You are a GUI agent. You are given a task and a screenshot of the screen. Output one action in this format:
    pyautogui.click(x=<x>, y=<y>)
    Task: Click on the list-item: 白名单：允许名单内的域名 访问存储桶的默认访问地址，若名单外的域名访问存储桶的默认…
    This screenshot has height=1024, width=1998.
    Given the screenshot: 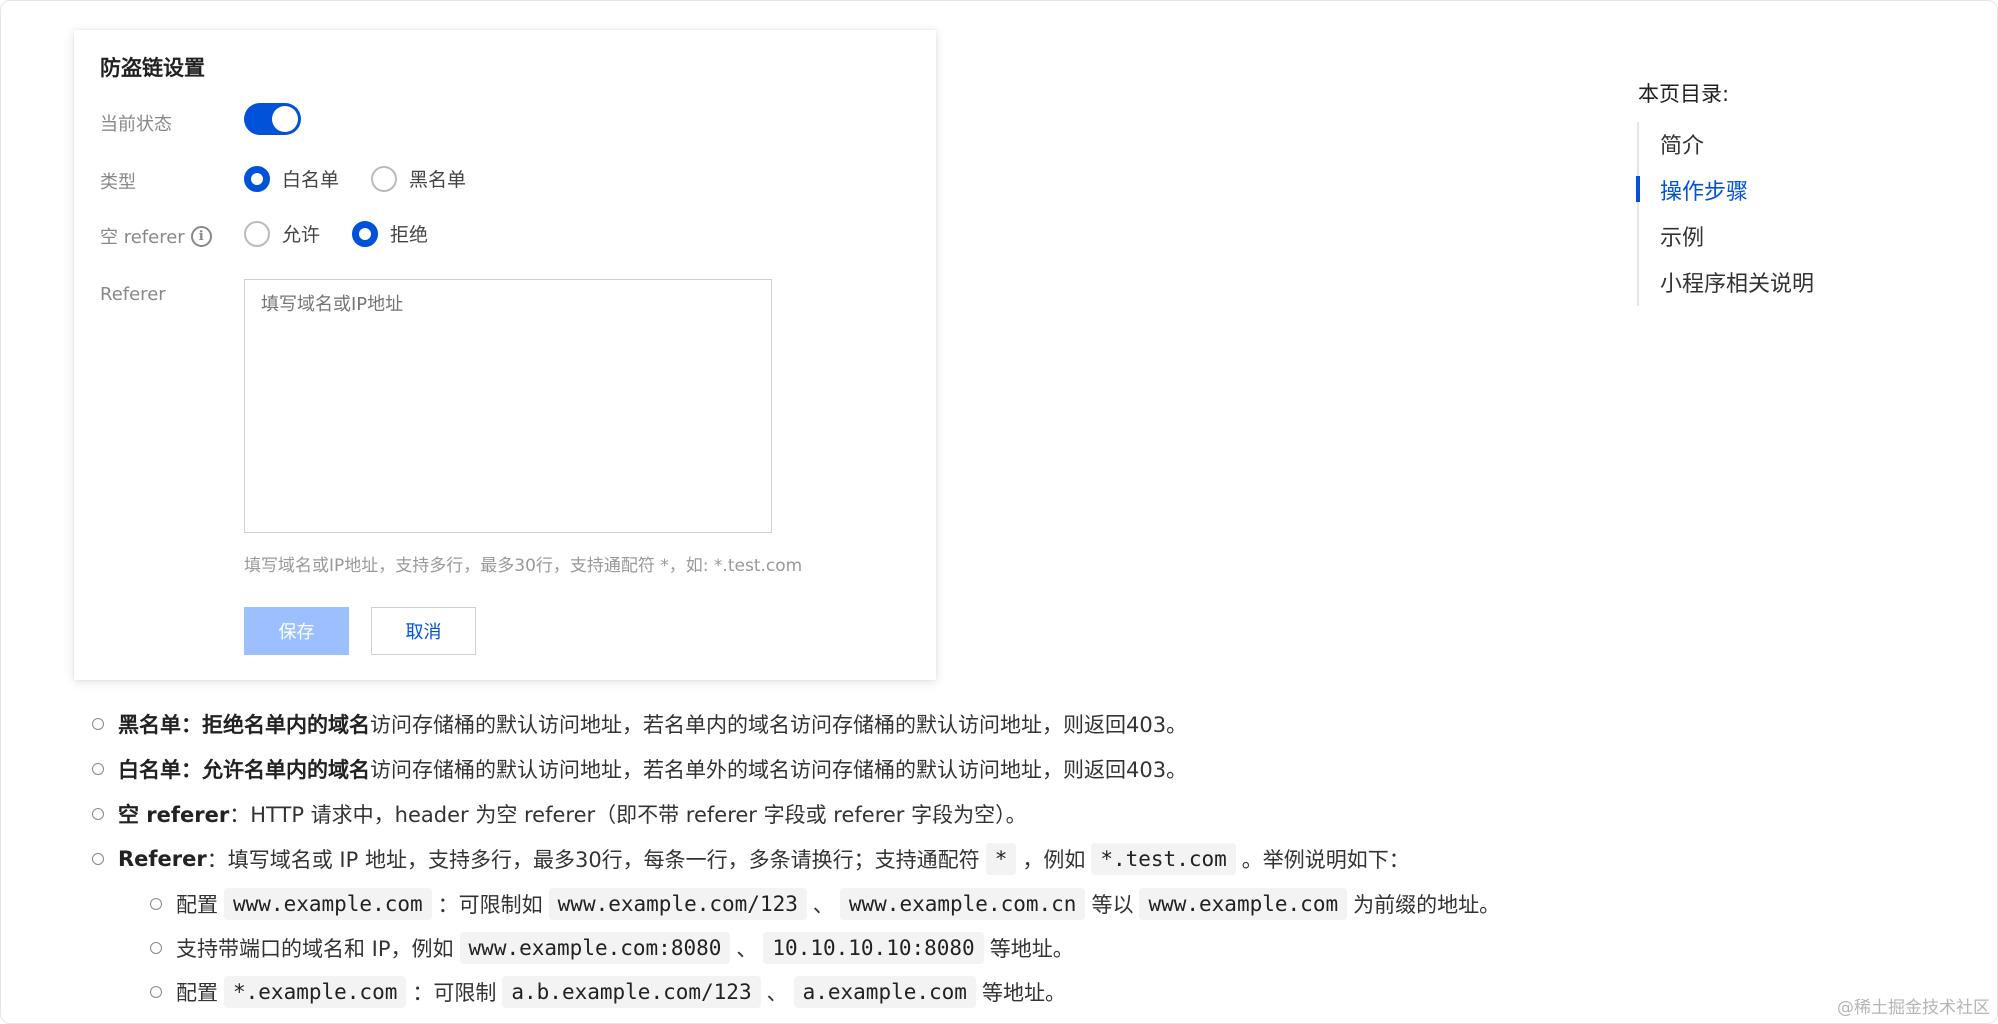 What is the action you would take?
    pyautogui.click(x=639, y=769)
    